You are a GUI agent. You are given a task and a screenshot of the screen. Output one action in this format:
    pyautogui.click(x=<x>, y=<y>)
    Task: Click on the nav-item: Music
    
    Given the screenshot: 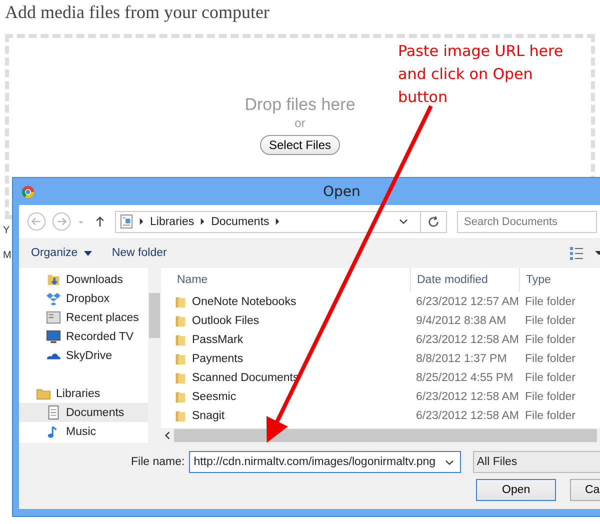 What is the action you would take?
    pyautogui.click(x=83, y=431)
    